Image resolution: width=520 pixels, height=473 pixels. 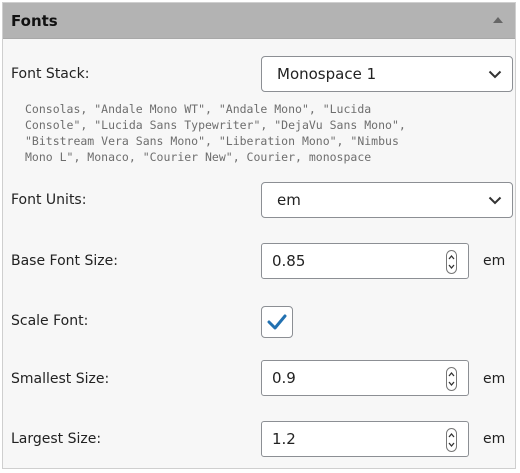 I want to click on scale-font-label: Scale Font:, so click(x=50, y=321).